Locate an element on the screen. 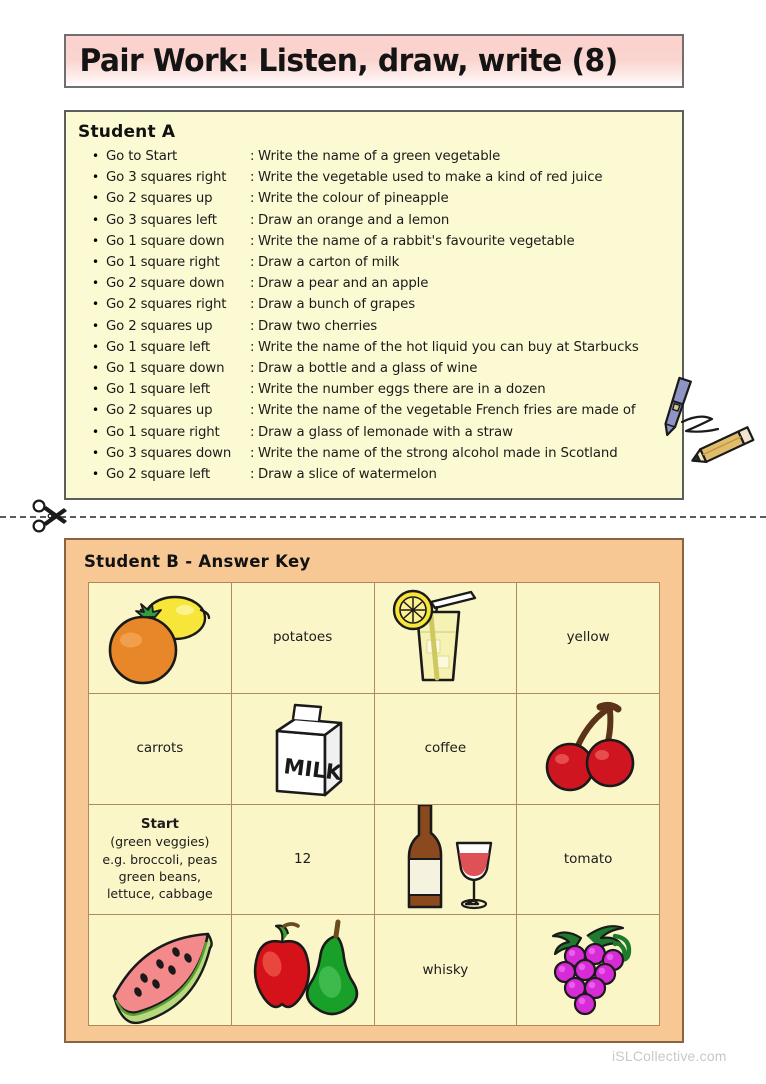 The width and height of the screenshot is (766, 1084). apple-and-pear-icon is located at coordinates (303, 969).